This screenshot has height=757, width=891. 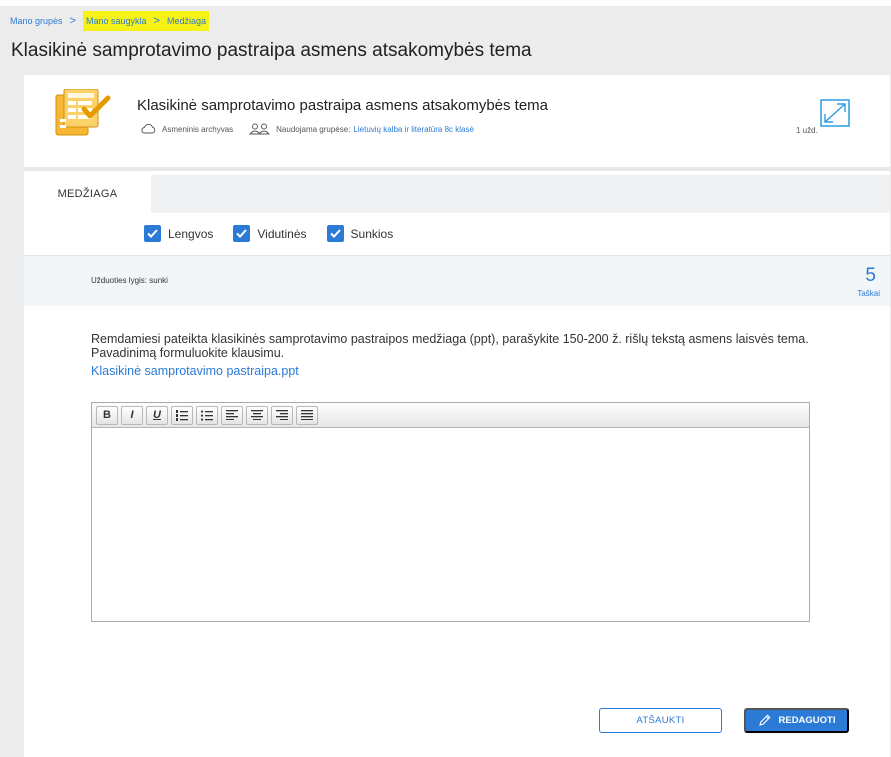 I want to click on editor-toolbar: B I U, so click(x=450, y=415).